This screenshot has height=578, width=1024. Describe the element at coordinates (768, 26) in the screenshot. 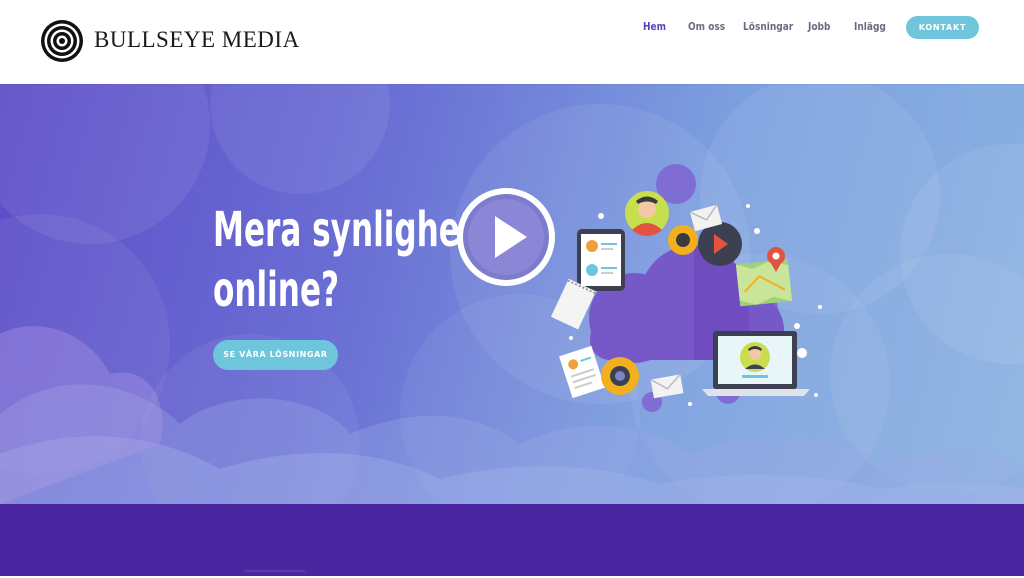

I see `nav-item-losningar: Lösningar` at that location.